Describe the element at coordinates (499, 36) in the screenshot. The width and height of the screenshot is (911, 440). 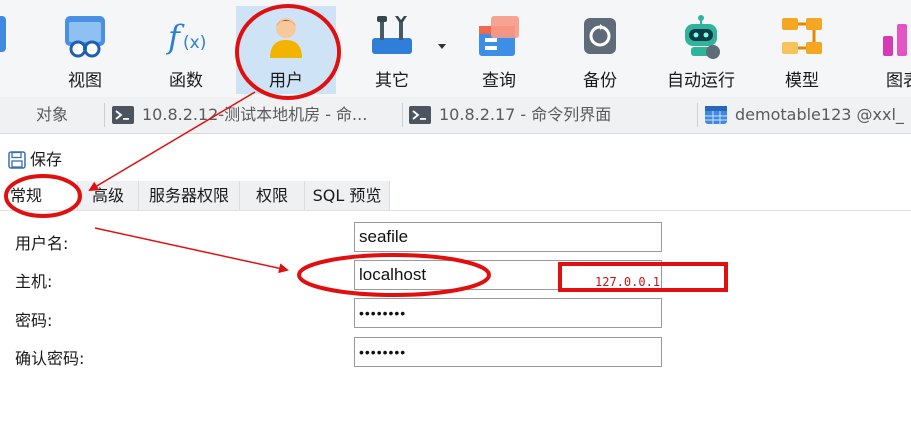
I see `query-icon` at that location.